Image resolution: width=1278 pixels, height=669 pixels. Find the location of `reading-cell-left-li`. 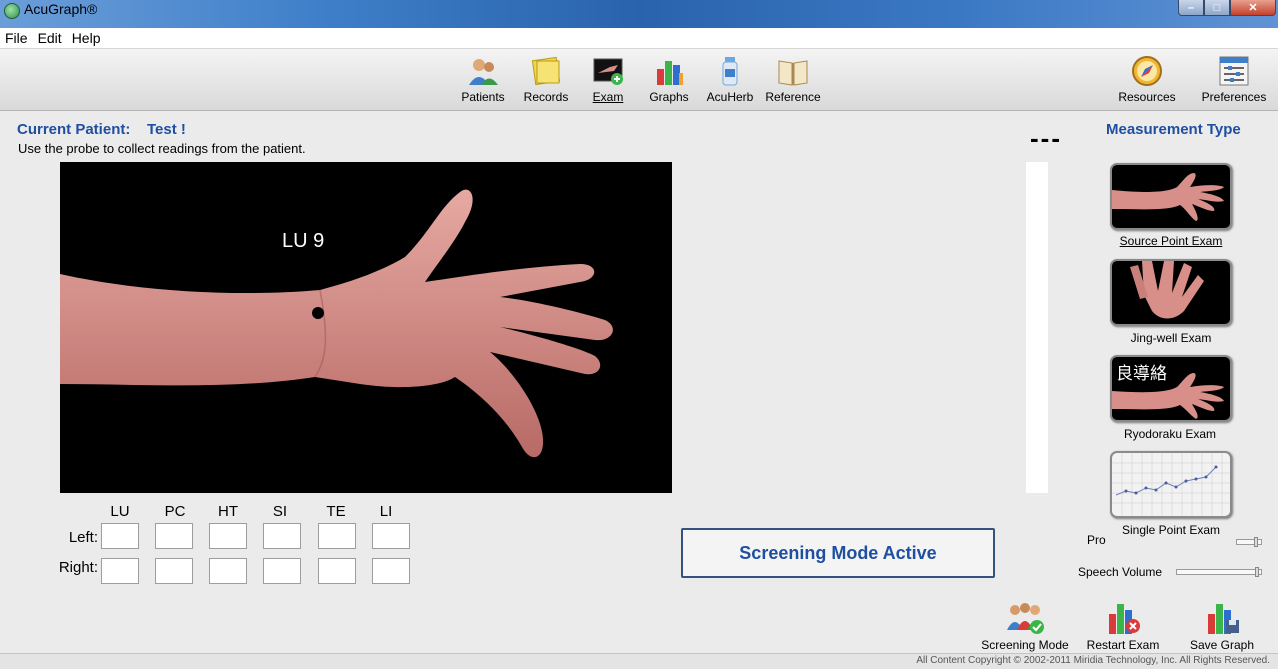

reading-cell-left-li is located at coordinates (391, 536).